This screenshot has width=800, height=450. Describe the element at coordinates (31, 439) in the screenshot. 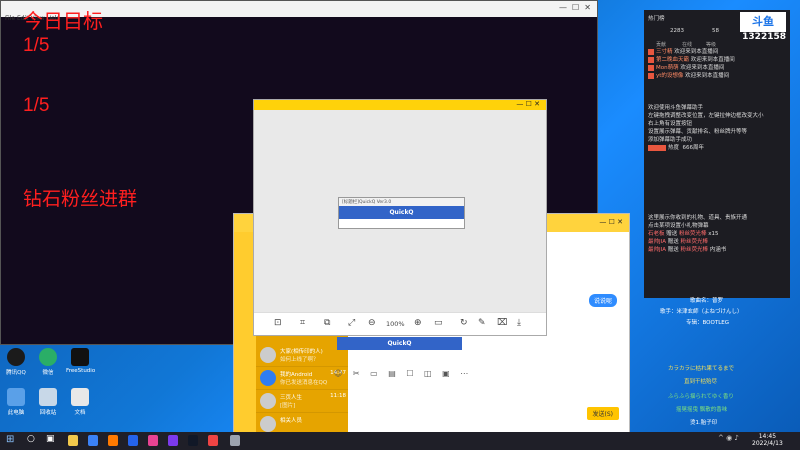

I see `search-icon: ○` at that location.